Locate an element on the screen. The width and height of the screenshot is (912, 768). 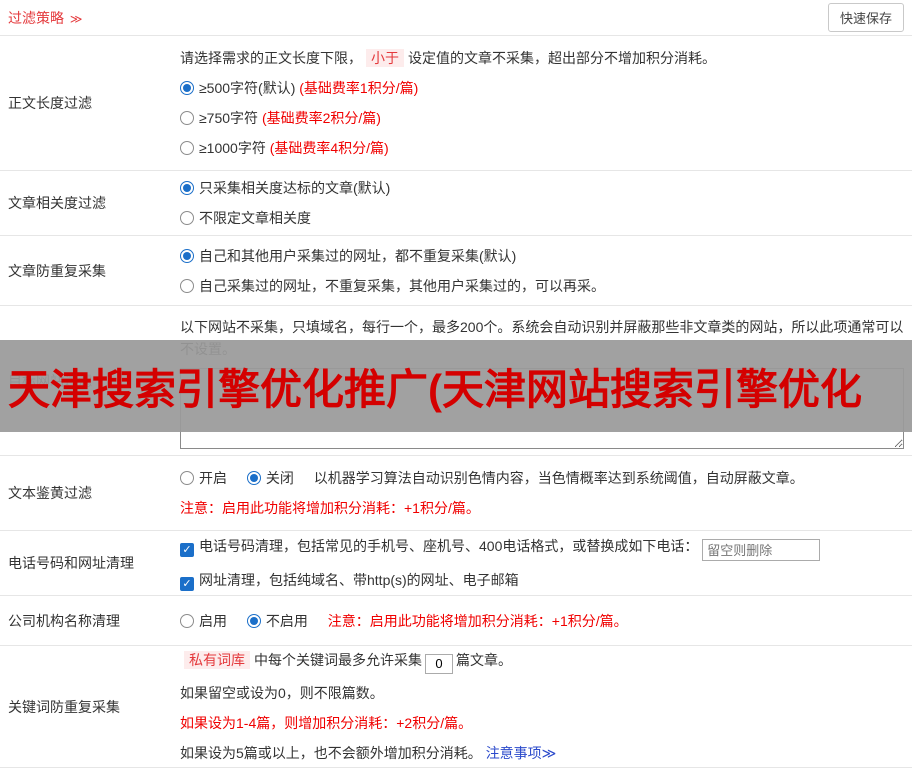
radio-icon-relevance-yes is located at coordinates (187, 188).